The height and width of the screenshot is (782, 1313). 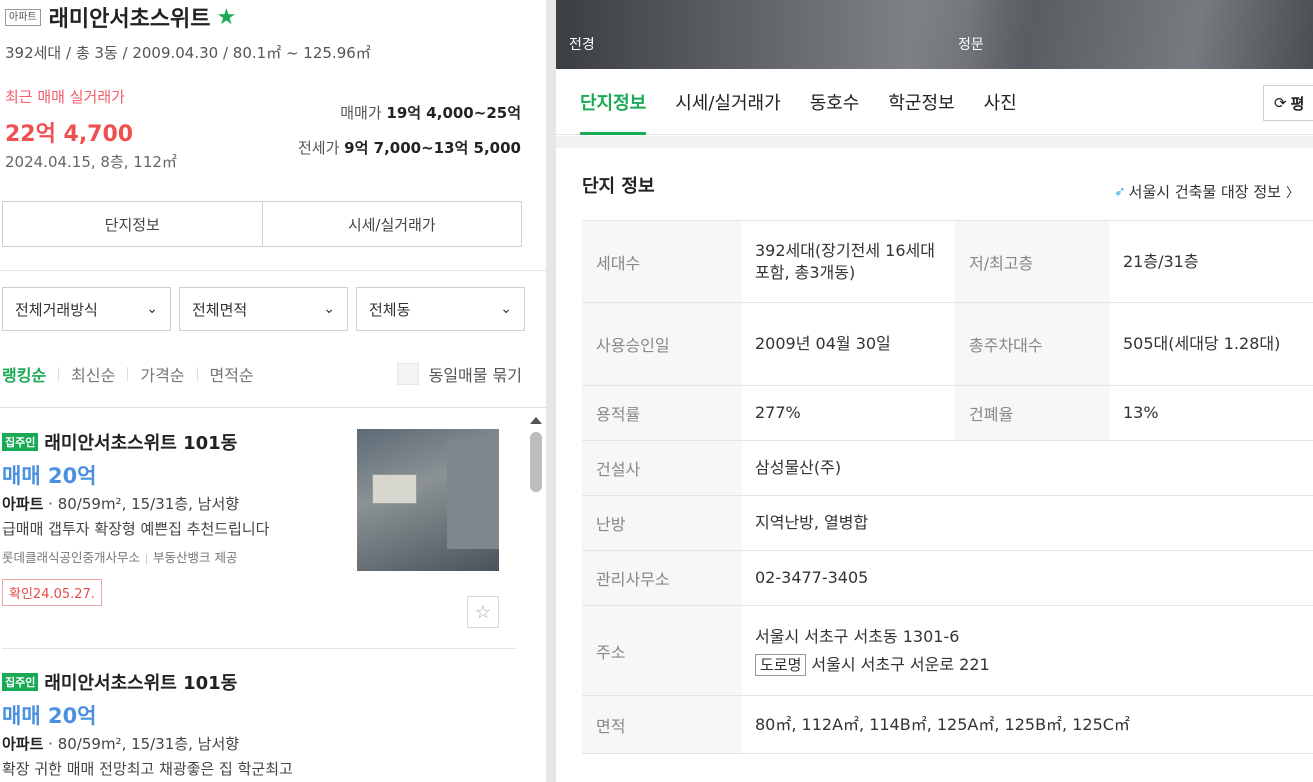 I want to click on trade-type-label: 전체거래방식, so click(x=56, y=309).